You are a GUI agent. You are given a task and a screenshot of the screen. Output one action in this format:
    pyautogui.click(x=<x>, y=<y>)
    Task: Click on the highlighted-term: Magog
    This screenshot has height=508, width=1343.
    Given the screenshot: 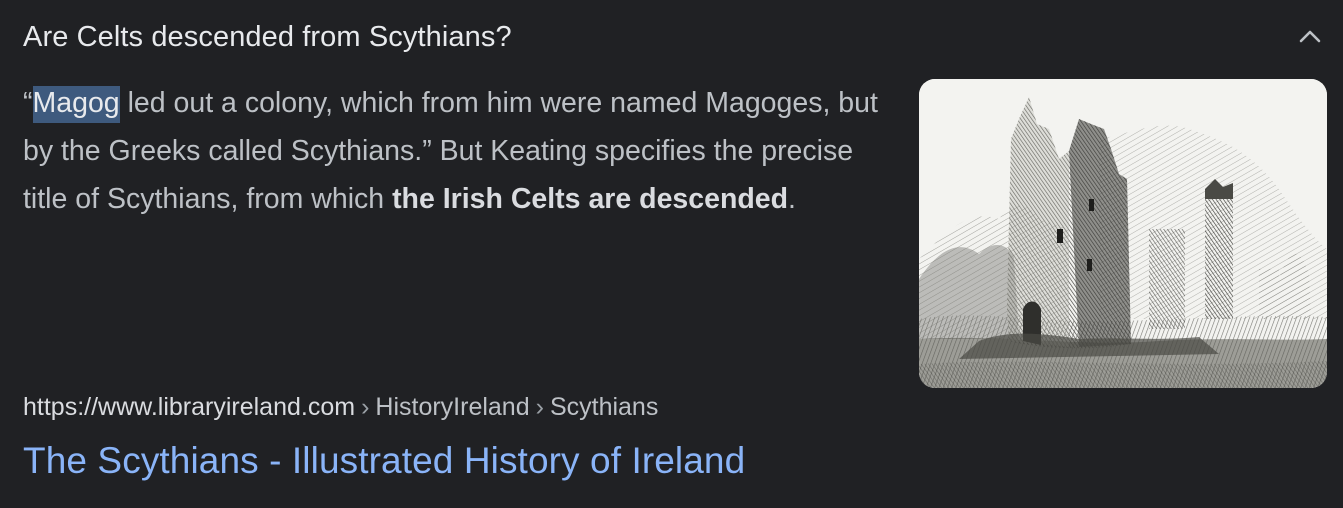 What is the action you would take?
    pyautogui.click(x=76, y=104)
    